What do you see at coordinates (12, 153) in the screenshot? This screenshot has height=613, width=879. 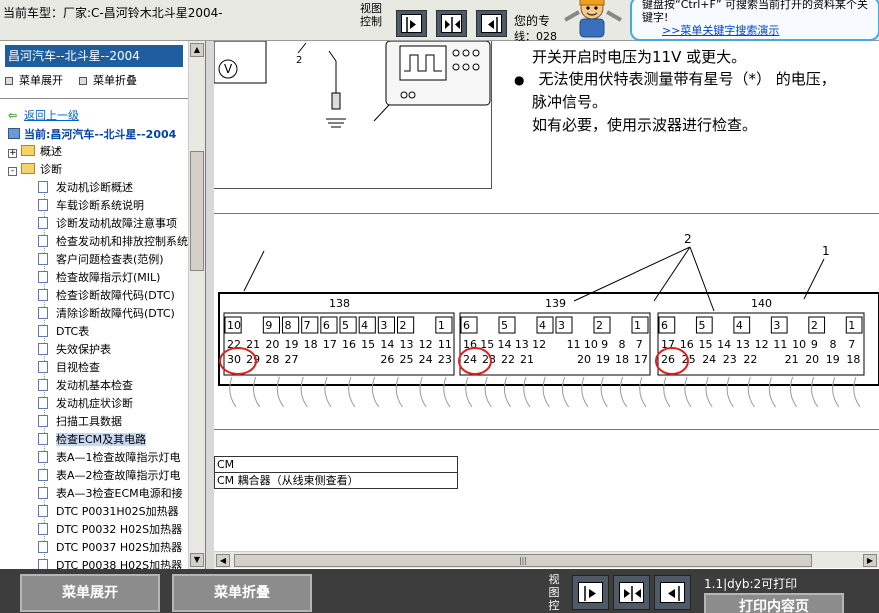 I see `expand-toggle-icon: +` at bounding box center [12, 153].